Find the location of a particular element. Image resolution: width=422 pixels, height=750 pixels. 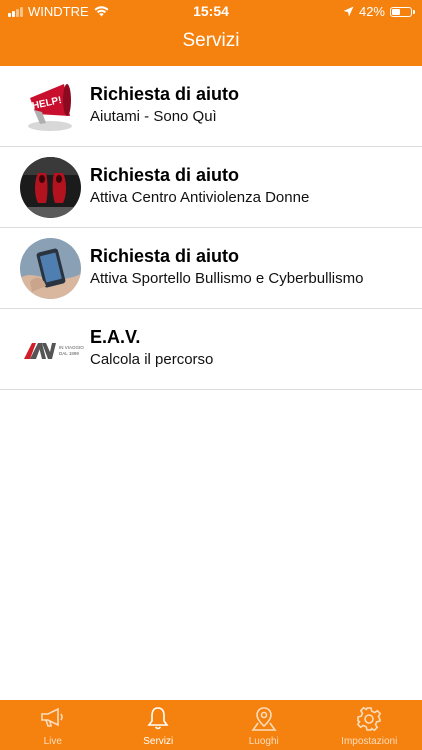

service-text: Richiesta di aiuto Aiutami - Sono Quì is located at coordinates (251, 105).